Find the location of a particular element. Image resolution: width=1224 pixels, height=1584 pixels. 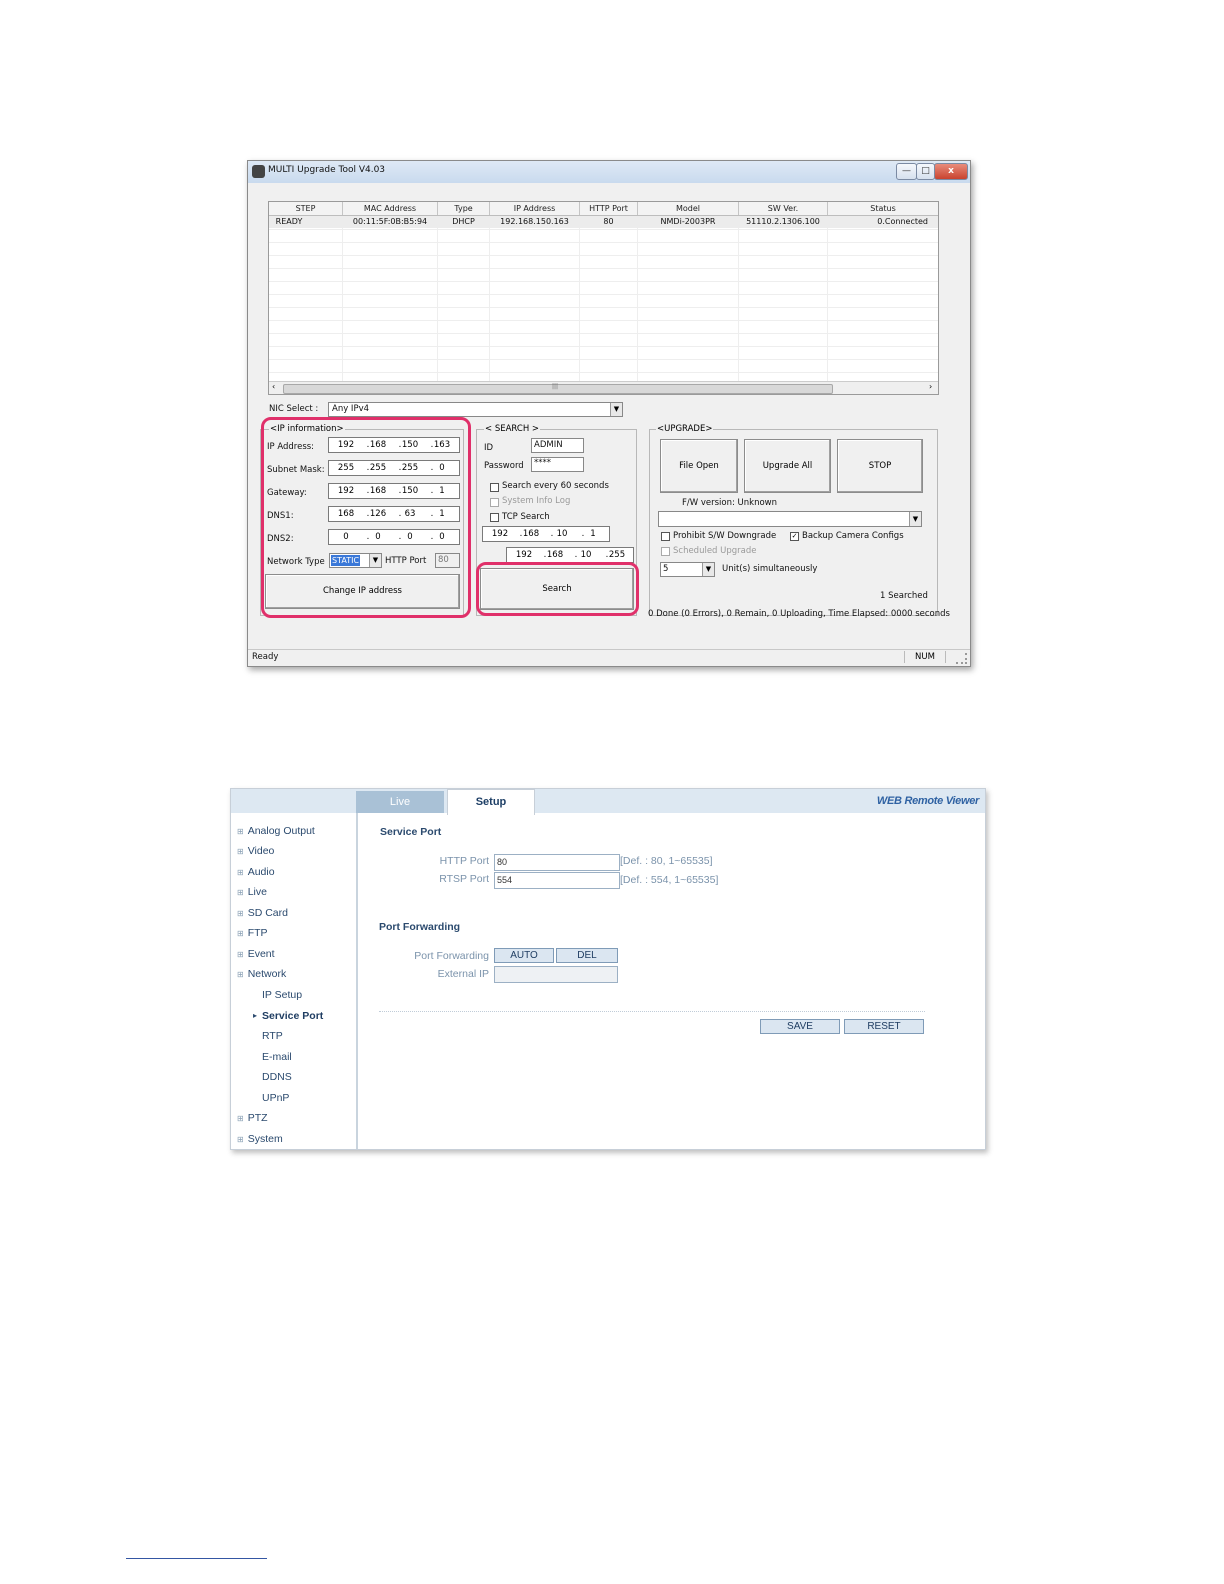

upgrade-title: <UPGRADE> is located at coordinates (685, 429).